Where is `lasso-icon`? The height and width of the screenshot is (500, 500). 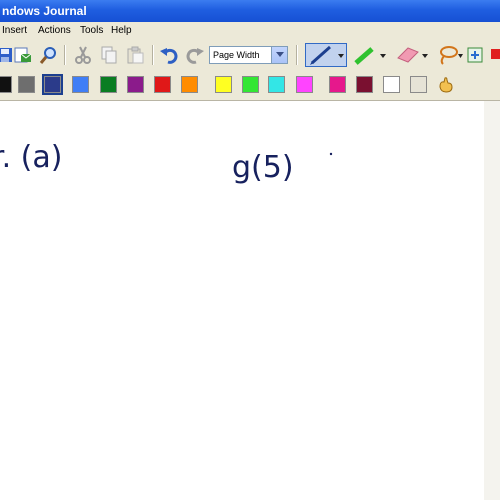
lasso-icon is located at coordinates (451, 55).